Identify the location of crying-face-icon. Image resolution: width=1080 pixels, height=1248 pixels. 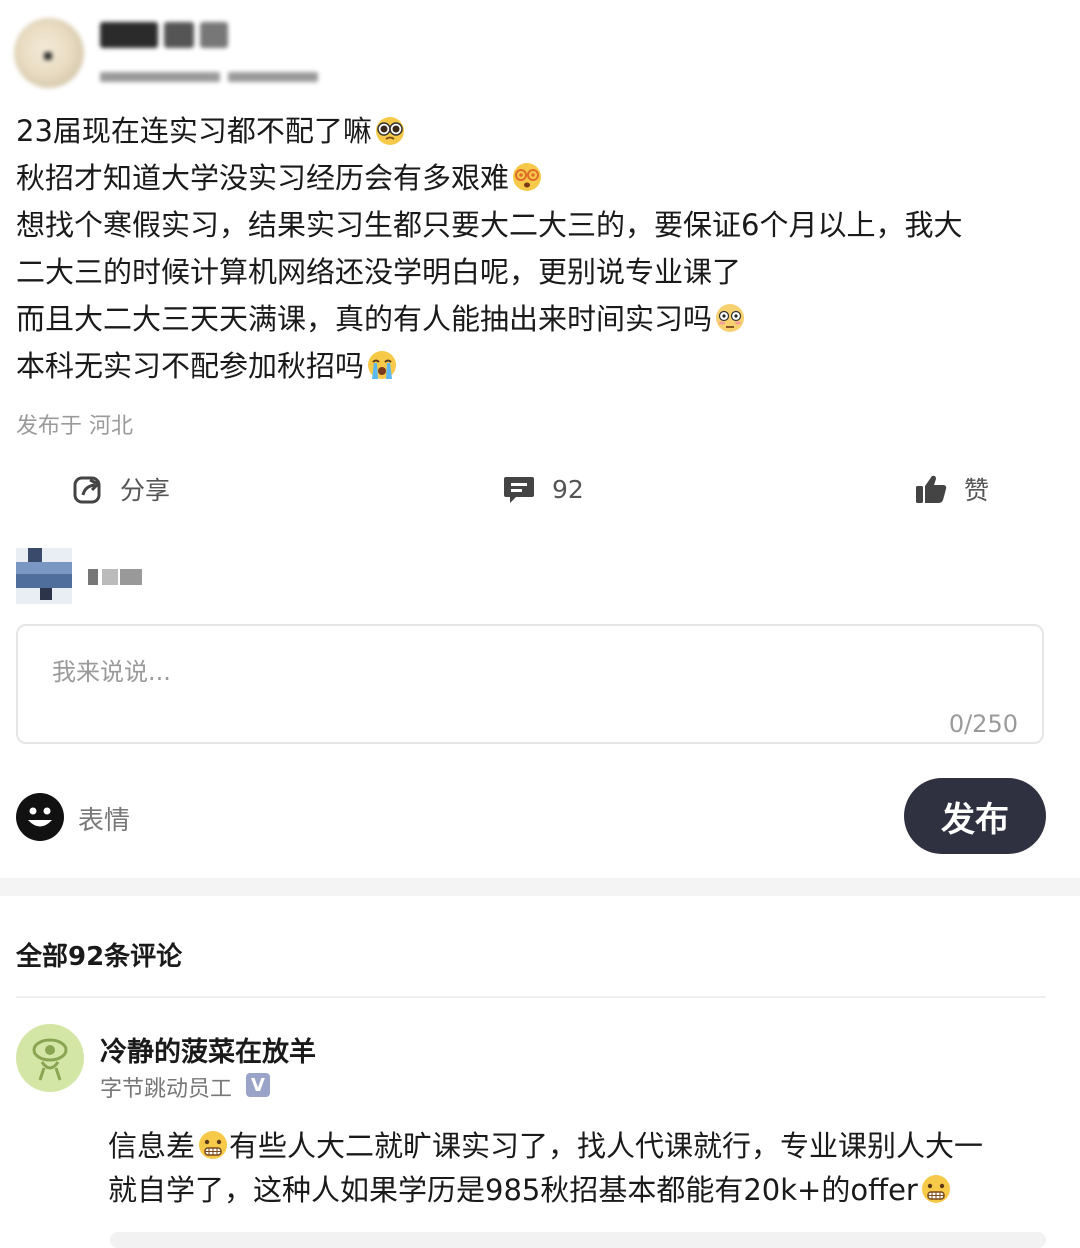
(382, 365).